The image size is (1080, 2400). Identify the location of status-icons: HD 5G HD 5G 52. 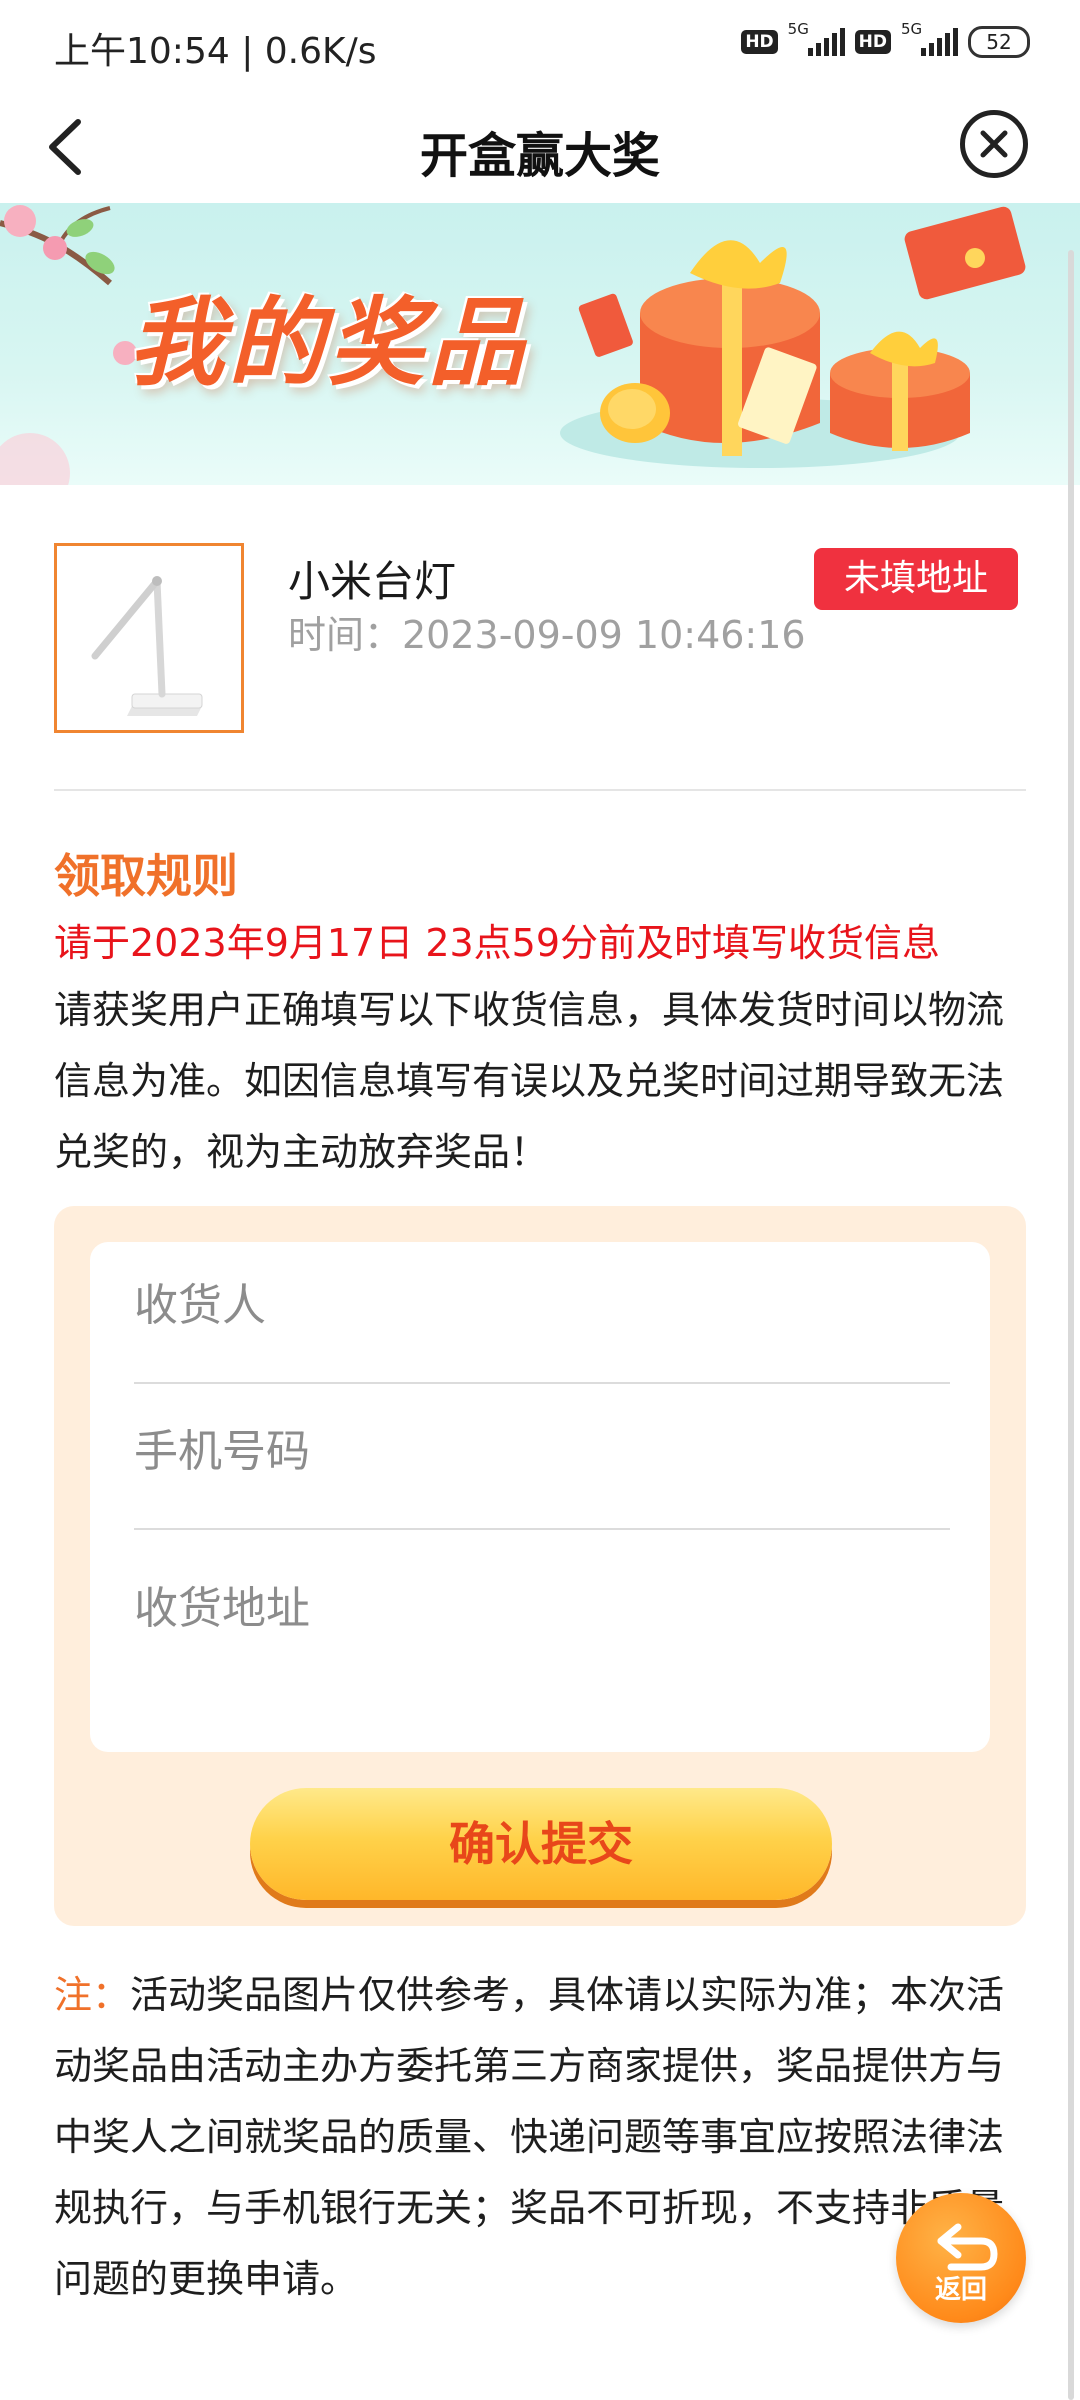
(885, 39).